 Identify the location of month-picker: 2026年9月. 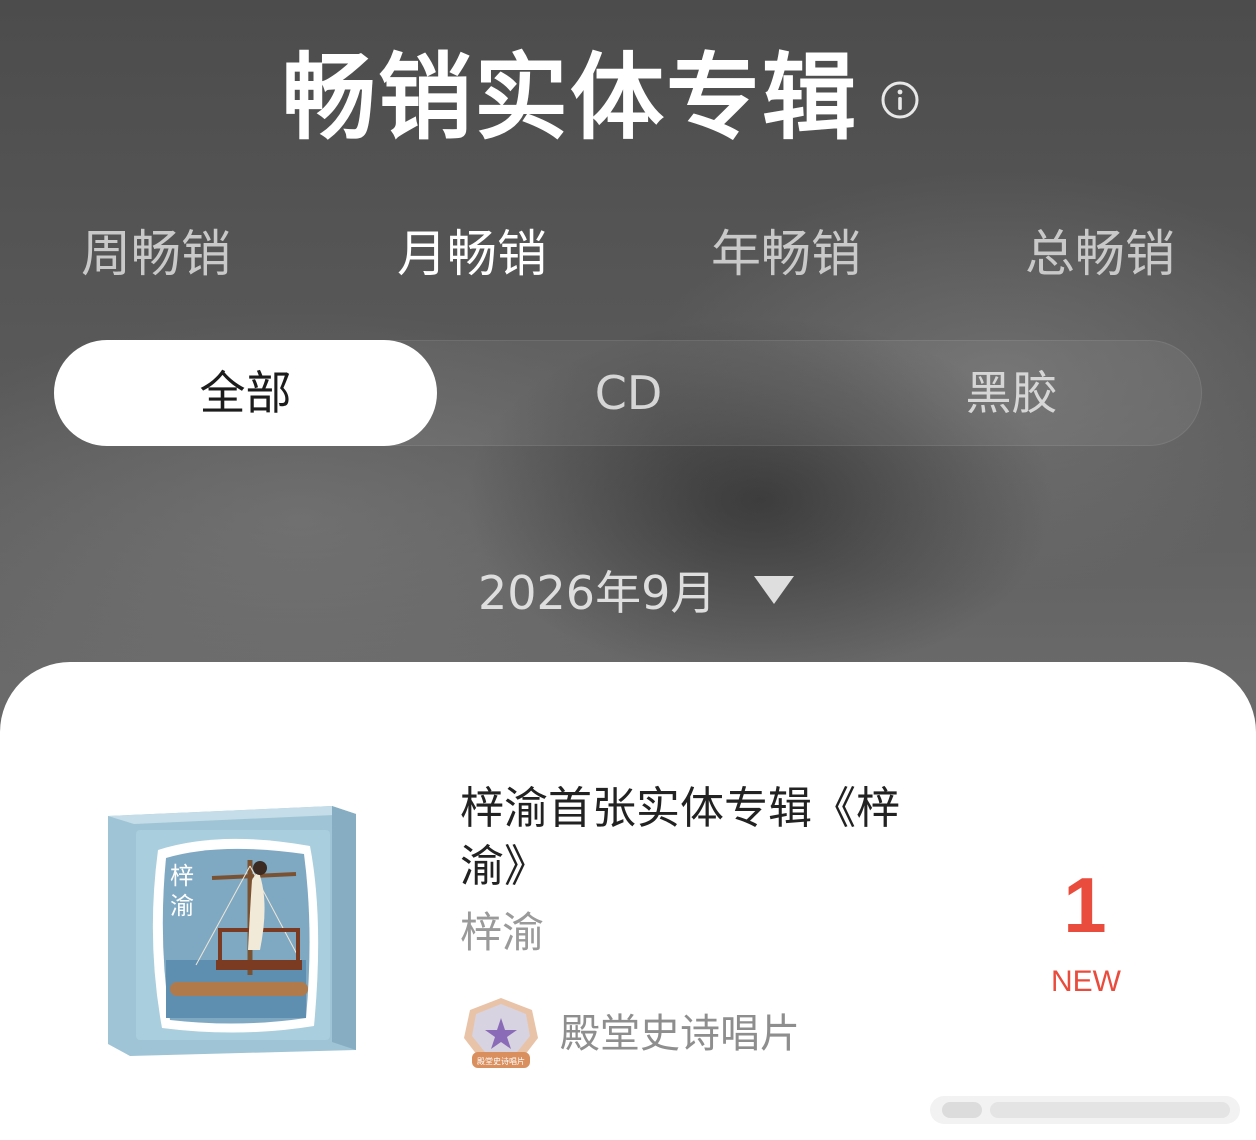
(636, 590).